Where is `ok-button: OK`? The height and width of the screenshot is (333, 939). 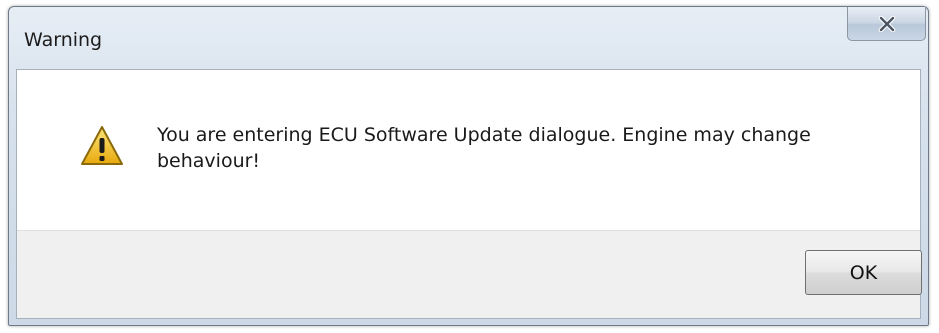 ok-button: OK is located at coordinates (863, 272).